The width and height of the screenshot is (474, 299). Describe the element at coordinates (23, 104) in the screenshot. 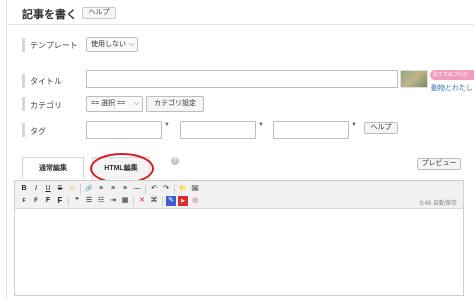

I see `category-row-marker` at that location.